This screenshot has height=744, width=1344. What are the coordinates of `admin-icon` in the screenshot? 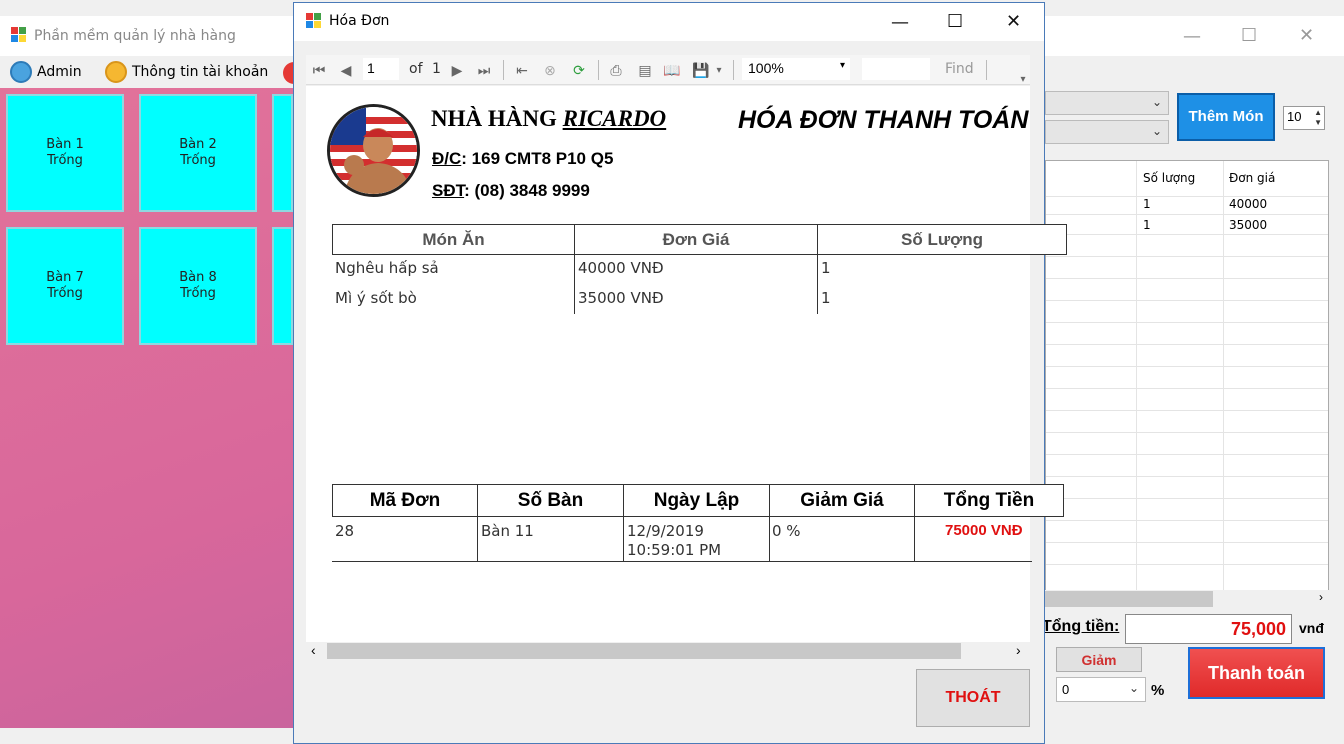 It's located at (21, 72).